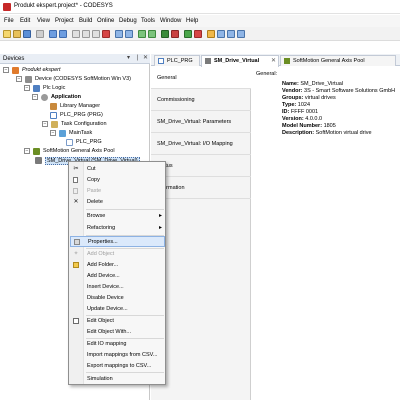 The width and height of the screenshot is (400, 400). I want to click on tree-item-axis-pool: − SoftMotion General Axis Pool, so click(84, 151).